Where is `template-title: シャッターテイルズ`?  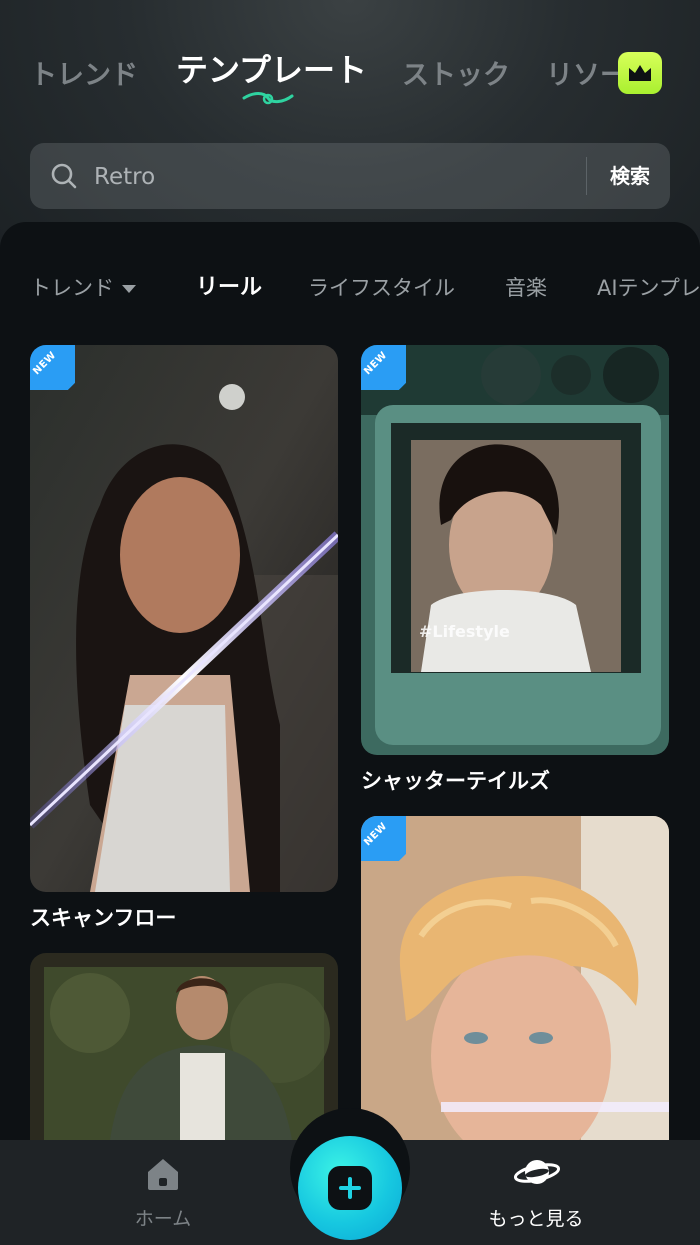 template-title: シャッターテイルズ is located at coordinates (455, 781).